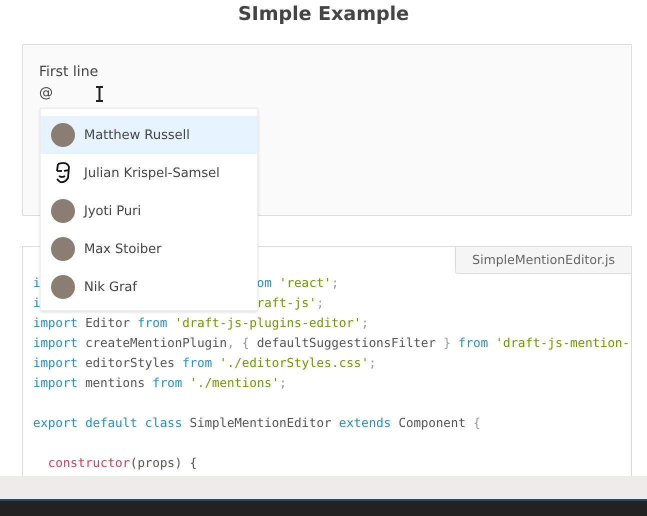 This screenshot has width=647, height=516. I want to click on code-token: mentions, so click(115, 383).